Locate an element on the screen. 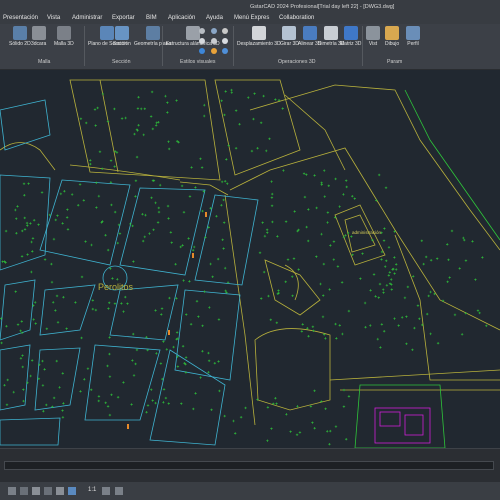 This screenshot has width=500, height=500. 3dcara-button: 3dcara is located at coordinates (38, 36).